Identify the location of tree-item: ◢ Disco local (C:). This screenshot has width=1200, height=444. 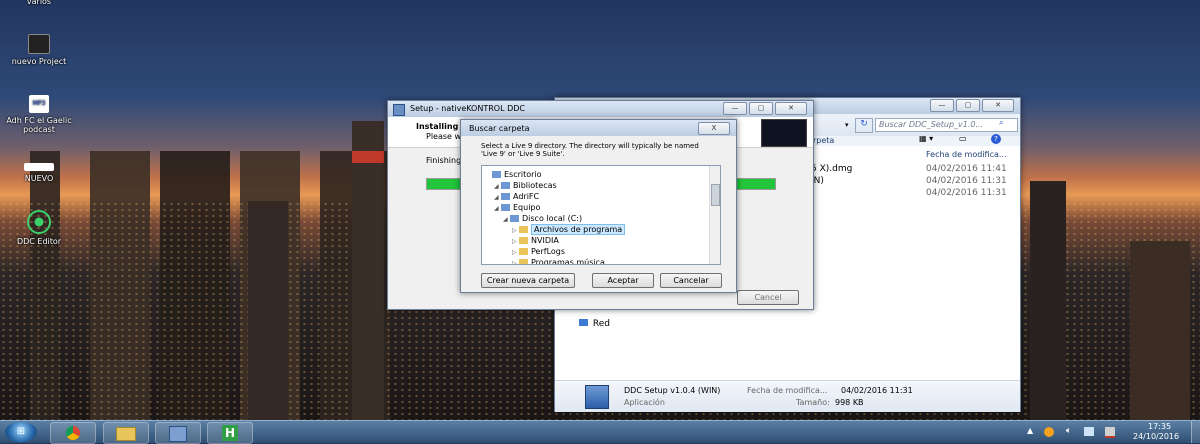
(596, 218).